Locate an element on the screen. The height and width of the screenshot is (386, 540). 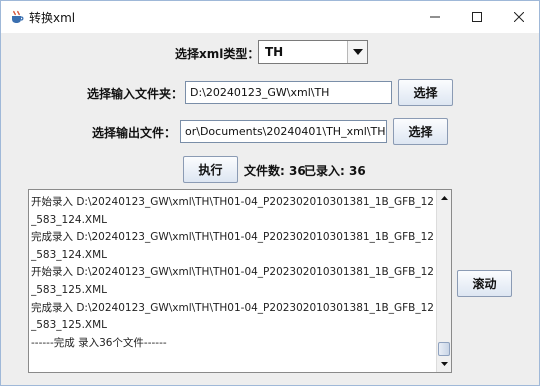
minimize-icon is located at coordinates (435, 17).